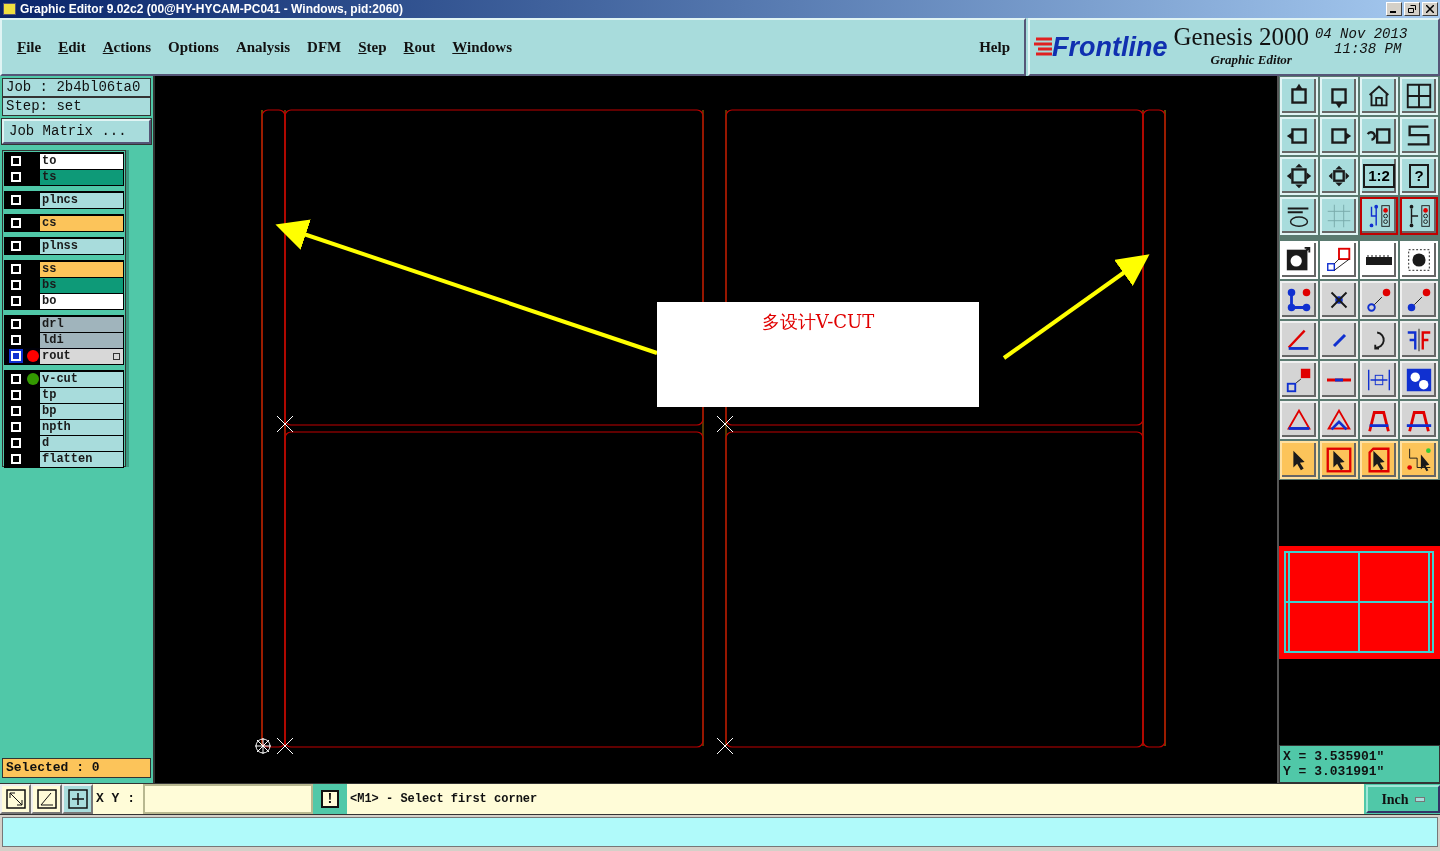  I want to click on menu-item: File, so click(29, 47).